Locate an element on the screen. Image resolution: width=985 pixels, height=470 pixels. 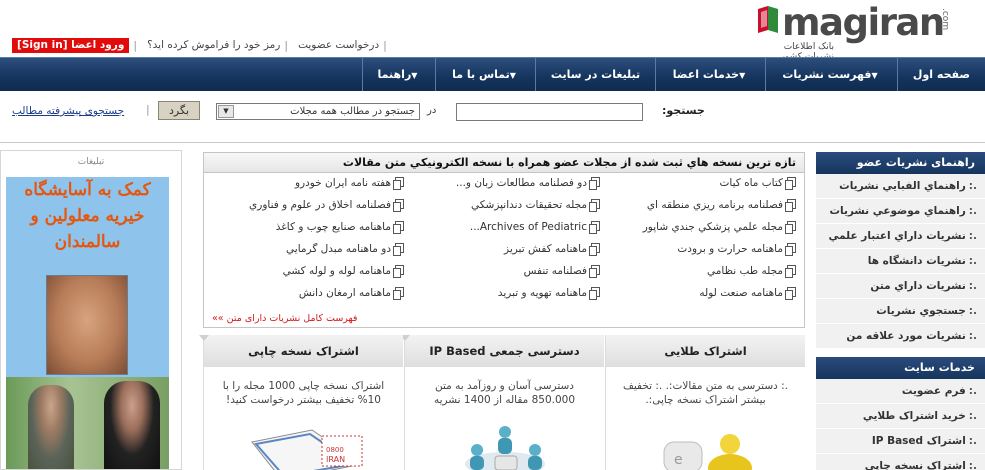
service-title: اشتراک طلایی is located at coordinates (705, 351).